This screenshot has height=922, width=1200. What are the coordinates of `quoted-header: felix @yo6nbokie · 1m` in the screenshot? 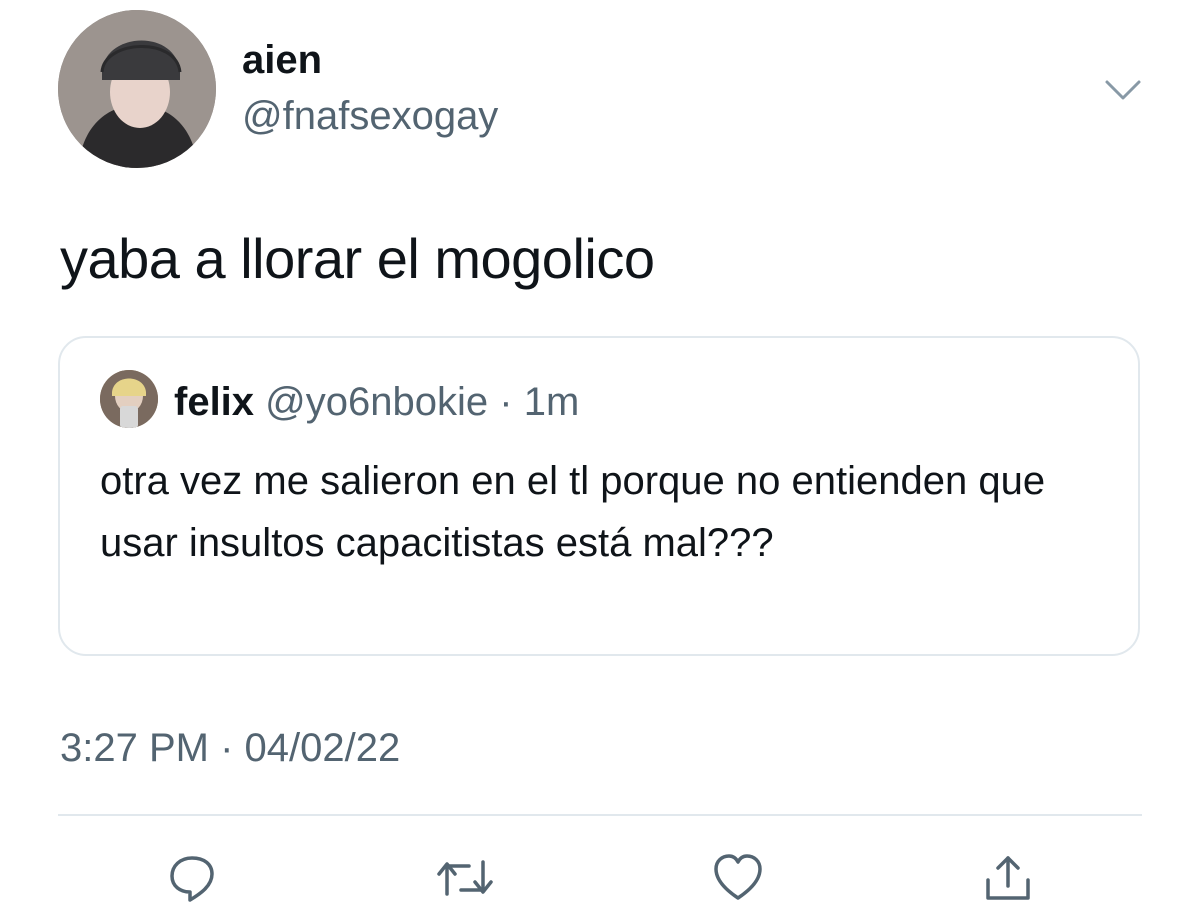 It's located at (376, 402).